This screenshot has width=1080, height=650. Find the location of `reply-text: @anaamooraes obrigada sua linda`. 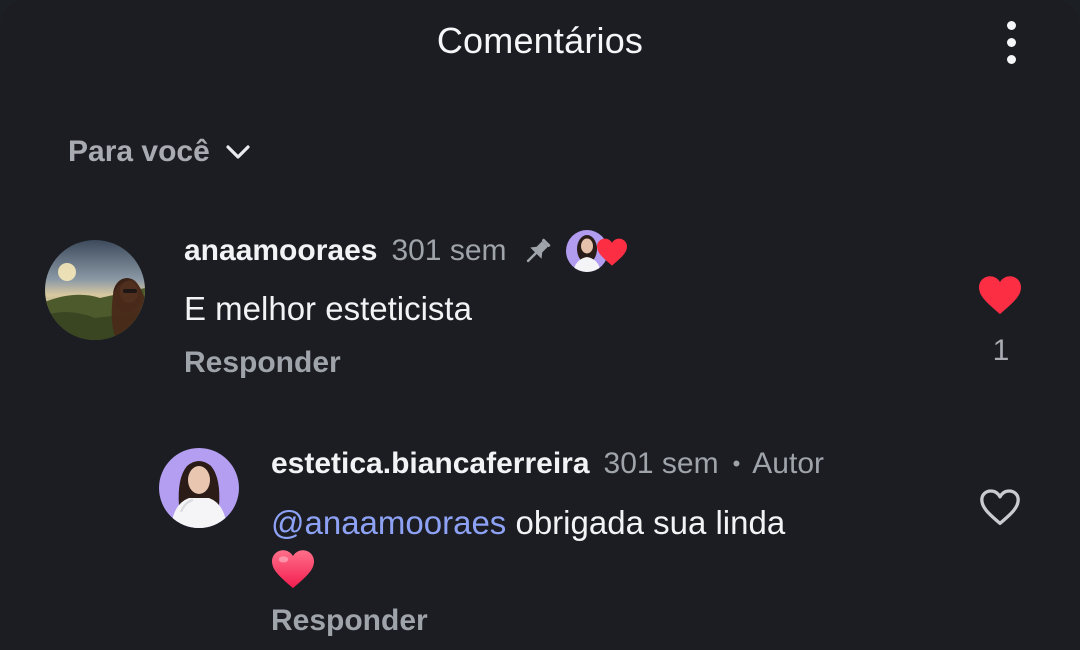

reply-text: @anaamooraes obrigada sua linda is located at coordinates (528, 523).